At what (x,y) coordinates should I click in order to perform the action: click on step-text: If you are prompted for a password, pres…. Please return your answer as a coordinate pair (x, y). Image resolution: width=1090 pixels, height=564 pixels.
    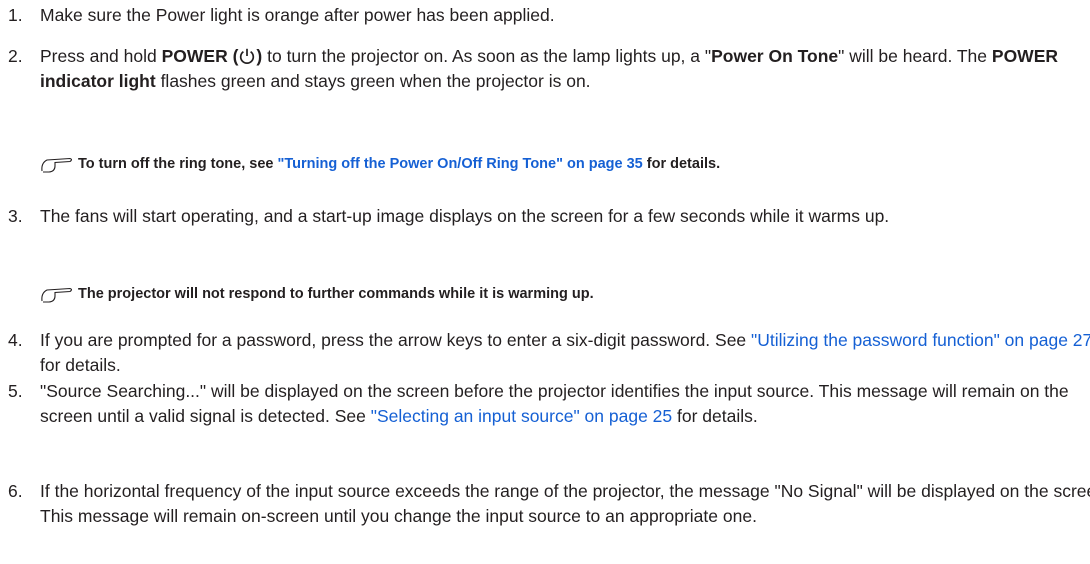
    Looking at the image, I should click on (565, 352).